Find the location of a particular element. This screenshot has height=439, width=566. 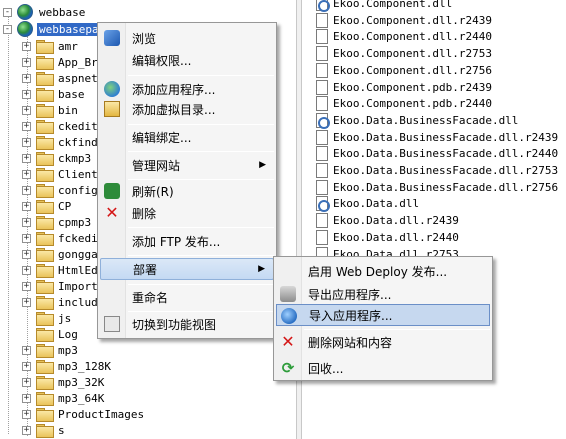

tree-node-folder: + ckmp3 is located at coordinates (57, 158).